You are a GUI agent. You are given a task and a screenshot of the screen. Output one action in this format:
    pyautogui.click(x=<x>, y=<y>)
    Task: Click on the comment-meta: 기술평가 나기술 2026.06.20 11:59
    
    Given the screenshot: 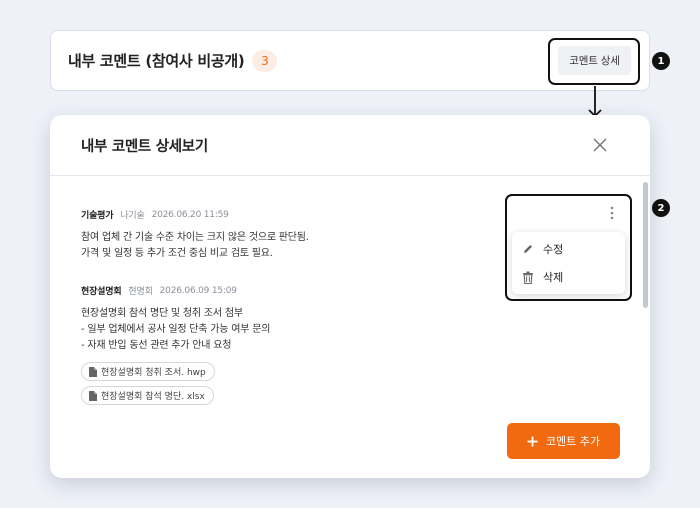 What is the action you would take?
    pyautogui.click(x=195, y=215)
    